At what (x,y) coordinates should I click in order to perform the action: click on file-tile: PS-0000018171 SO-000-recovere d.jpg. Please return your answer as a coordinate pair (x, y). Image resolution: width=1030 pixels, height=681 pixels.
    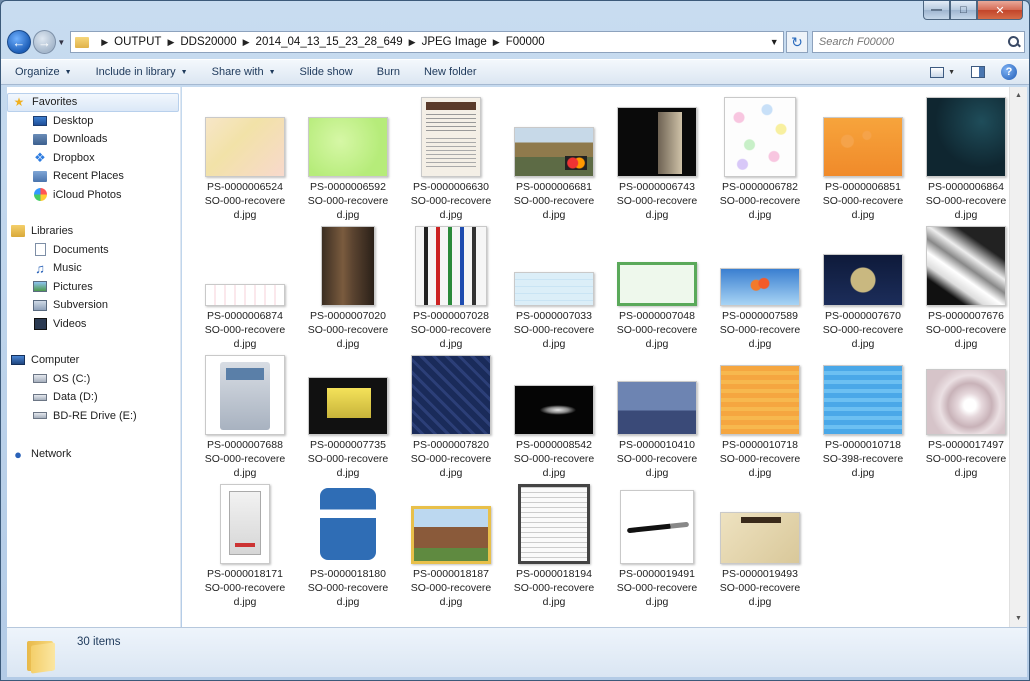
    Looking at the image, I should click on (245, 544).